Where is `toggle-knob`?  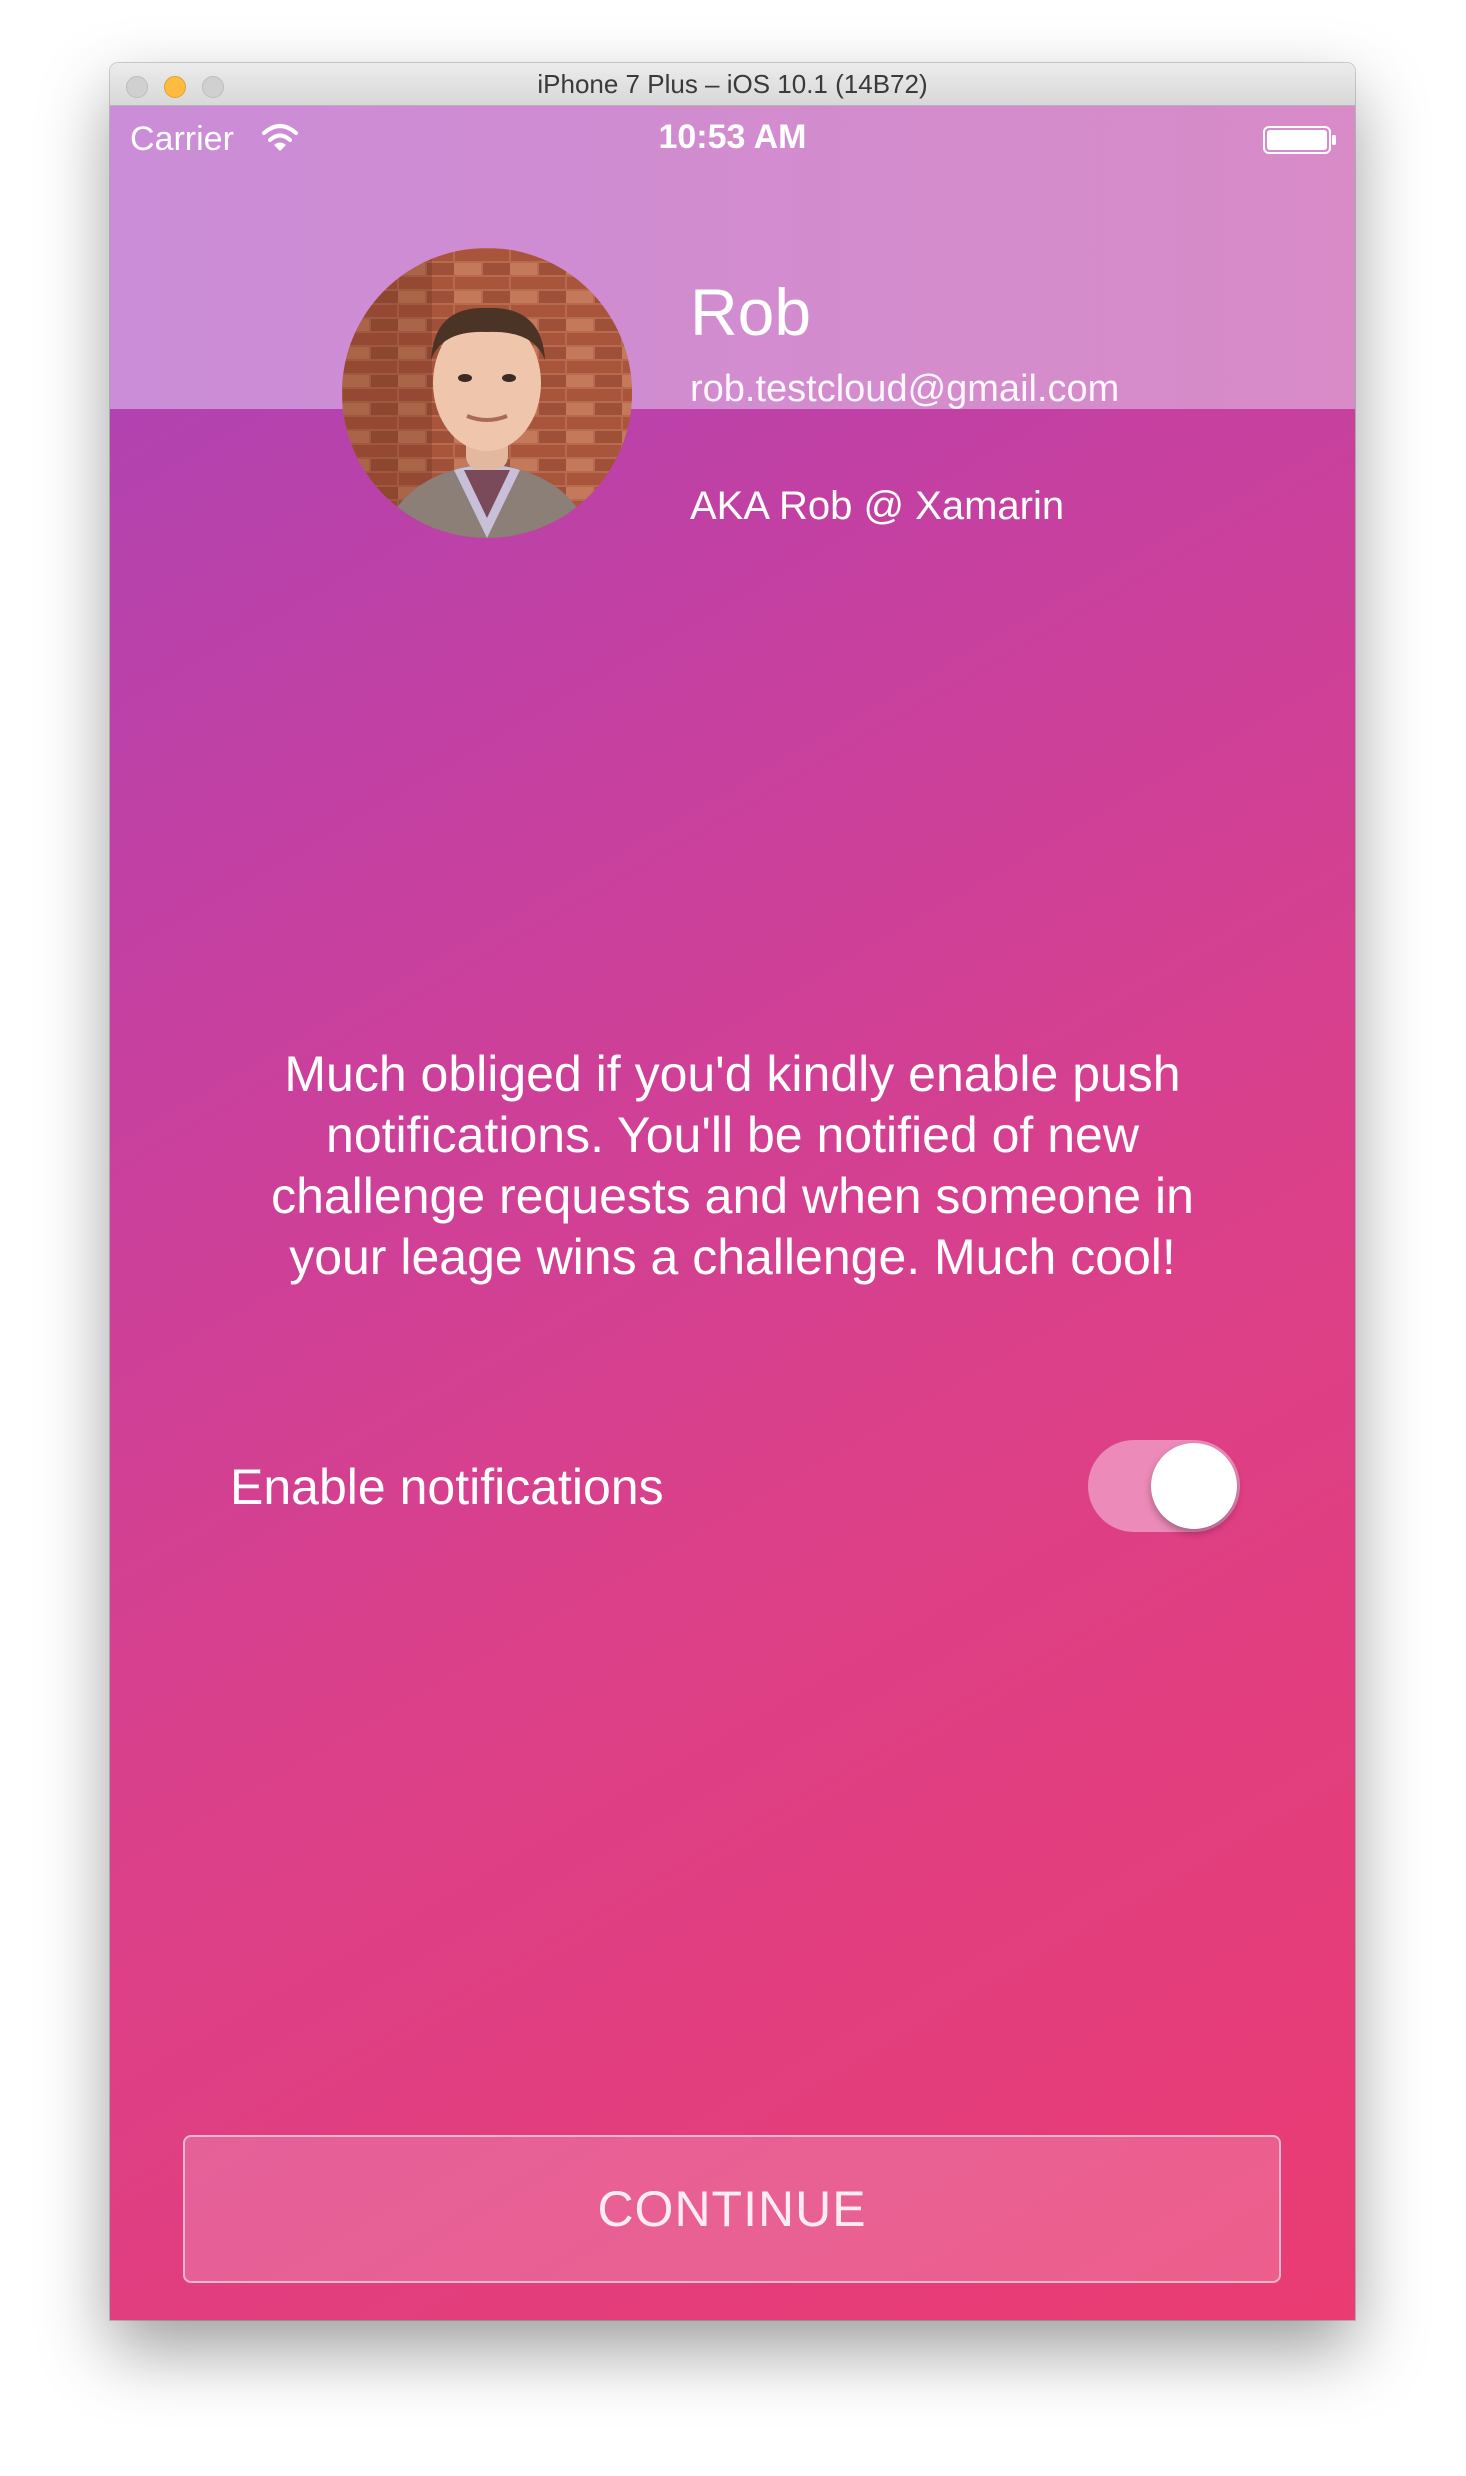 toggle-knob is located at coordinates (1194, 1486).